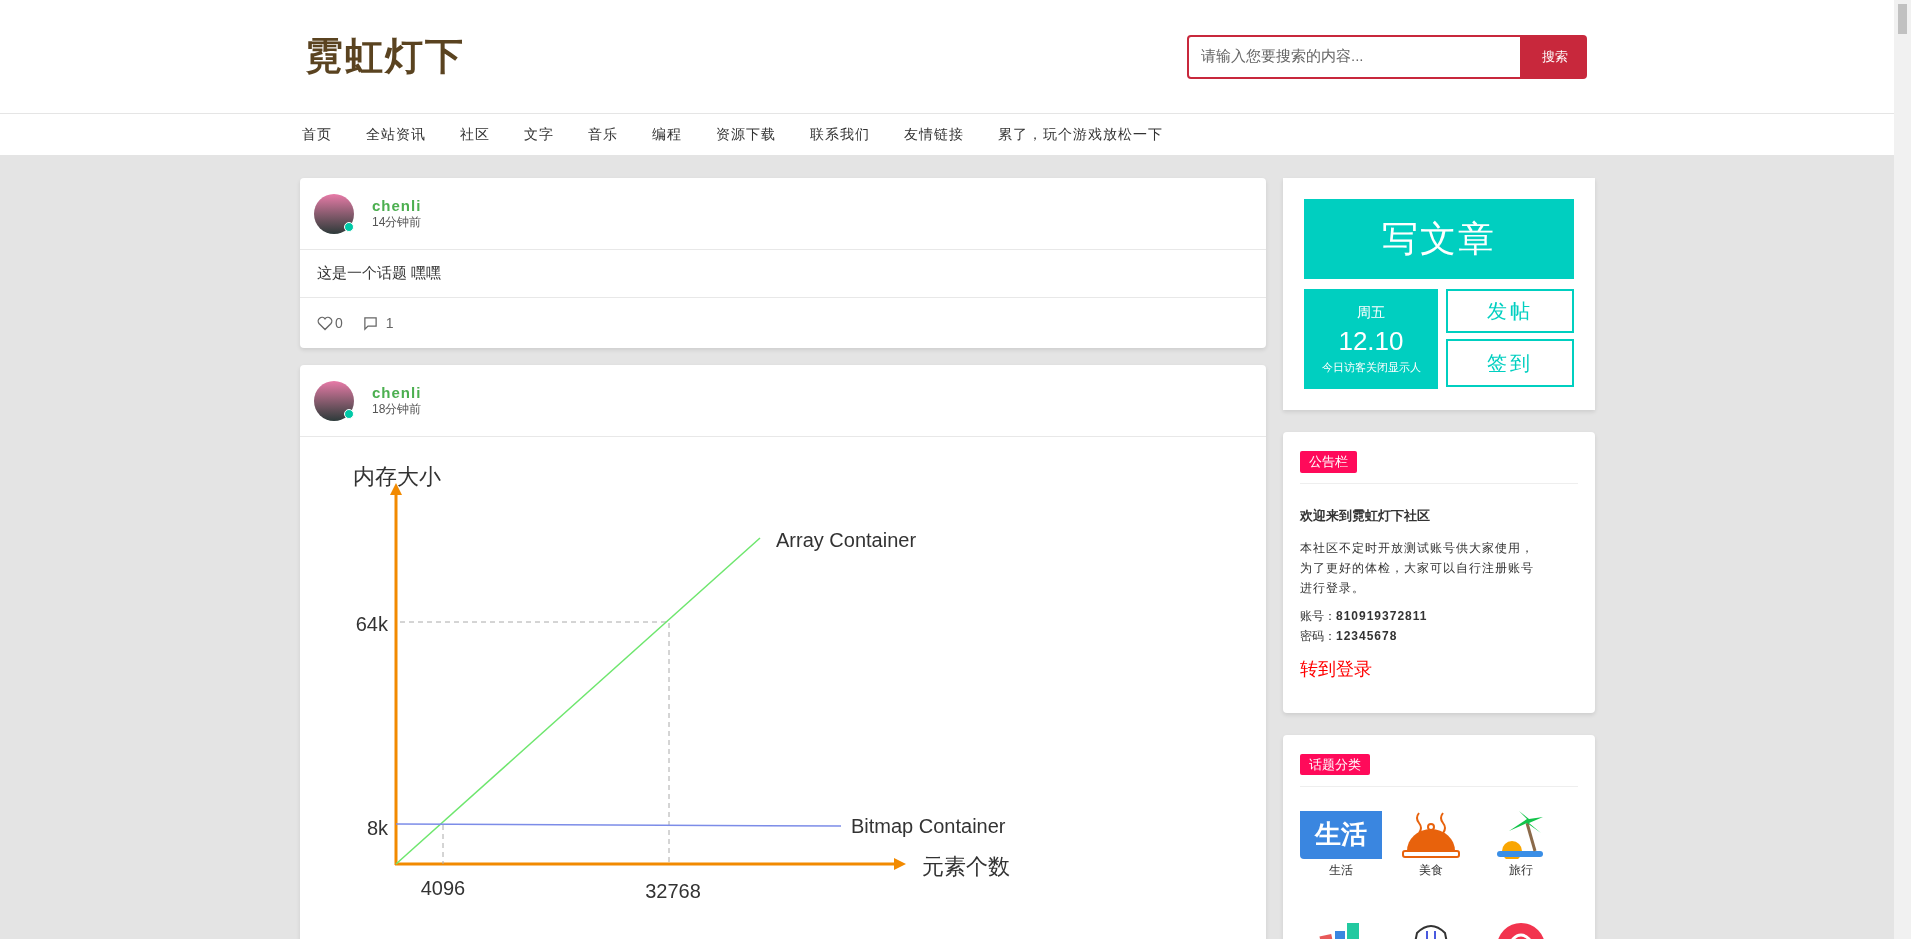 This screenshot has height=939, width=1911. I want to click on y-axis-title: 内存大小, so click(397, 476).